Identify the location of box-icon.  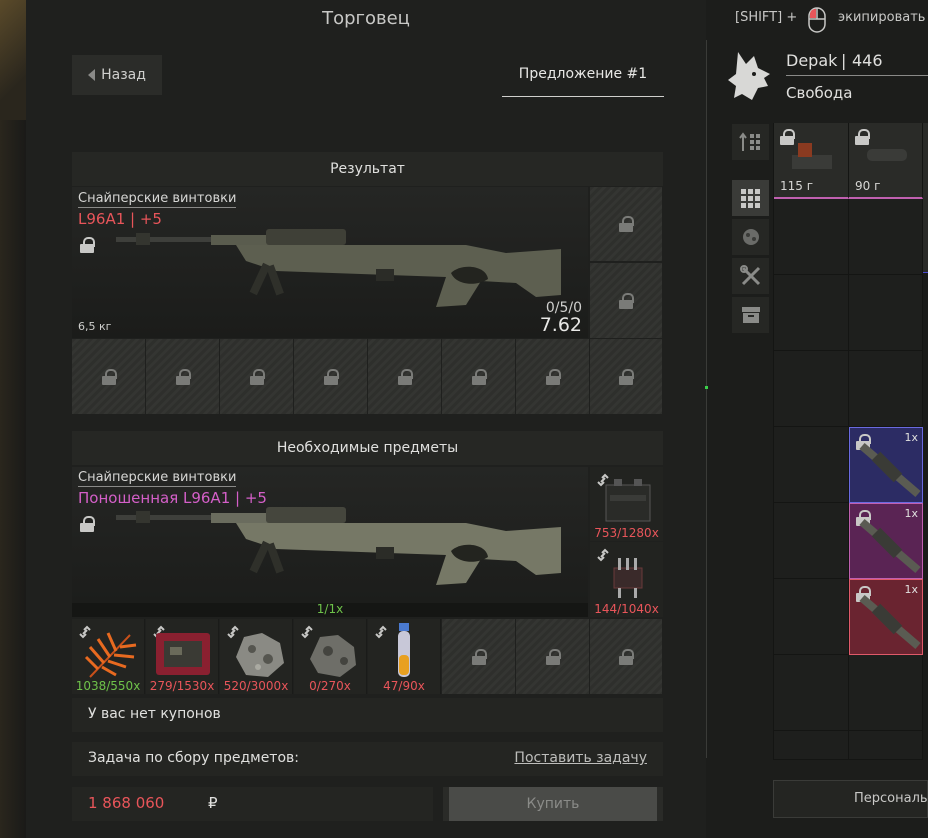
(750, 315).